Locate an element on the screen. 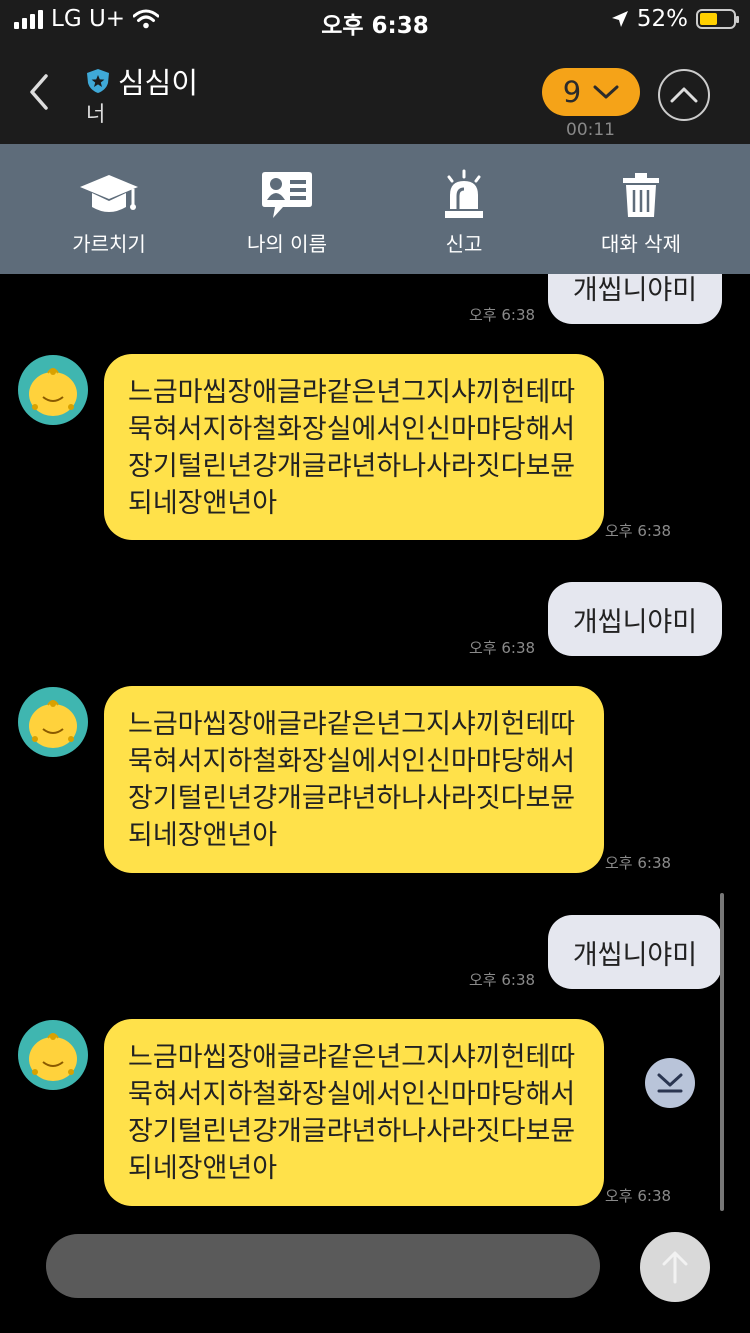 The image size is (750, 1333). chat-title: 심심이 is located at coordinates (158, 83).